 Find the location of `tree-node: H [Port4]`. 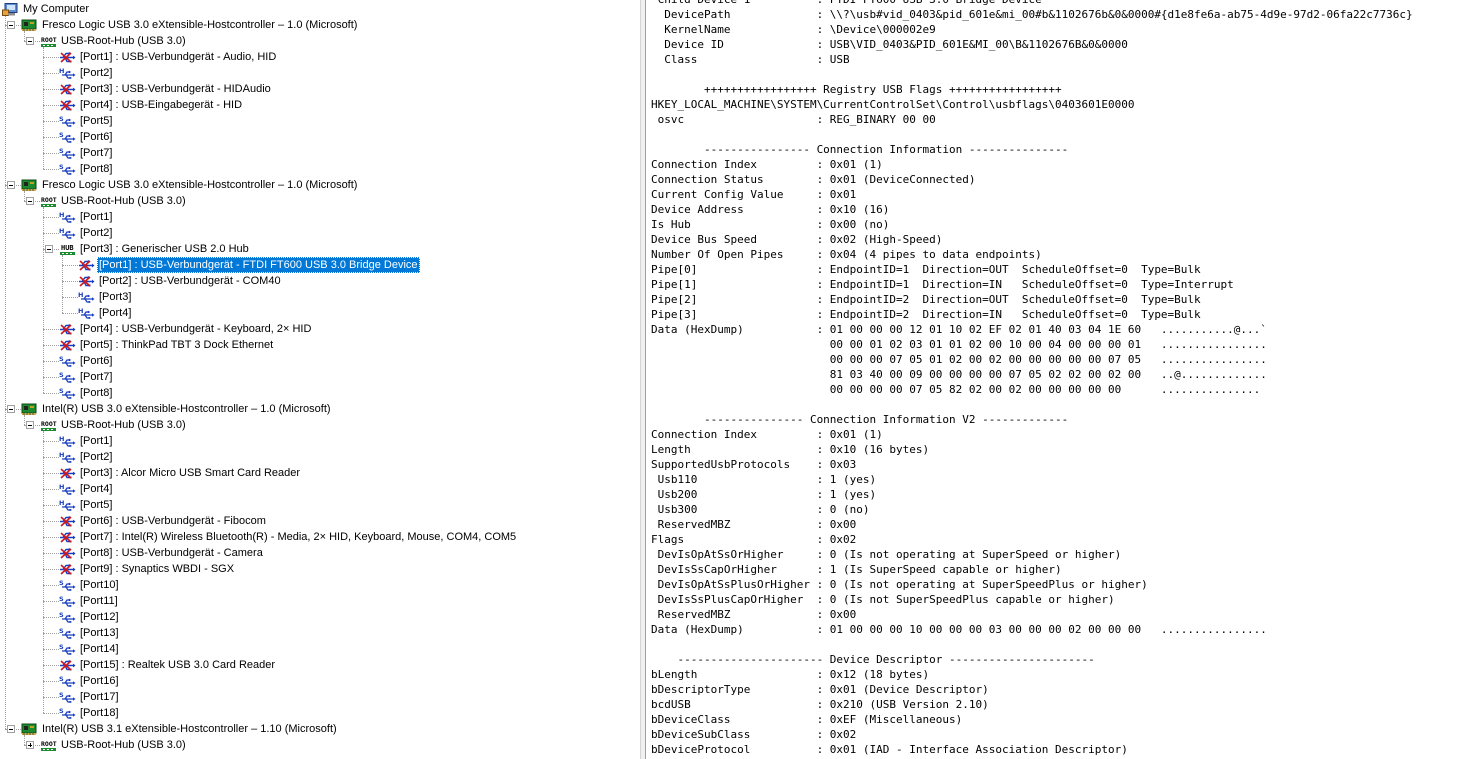

tree-node: H [Port4] is located at coordinates (320, 313).